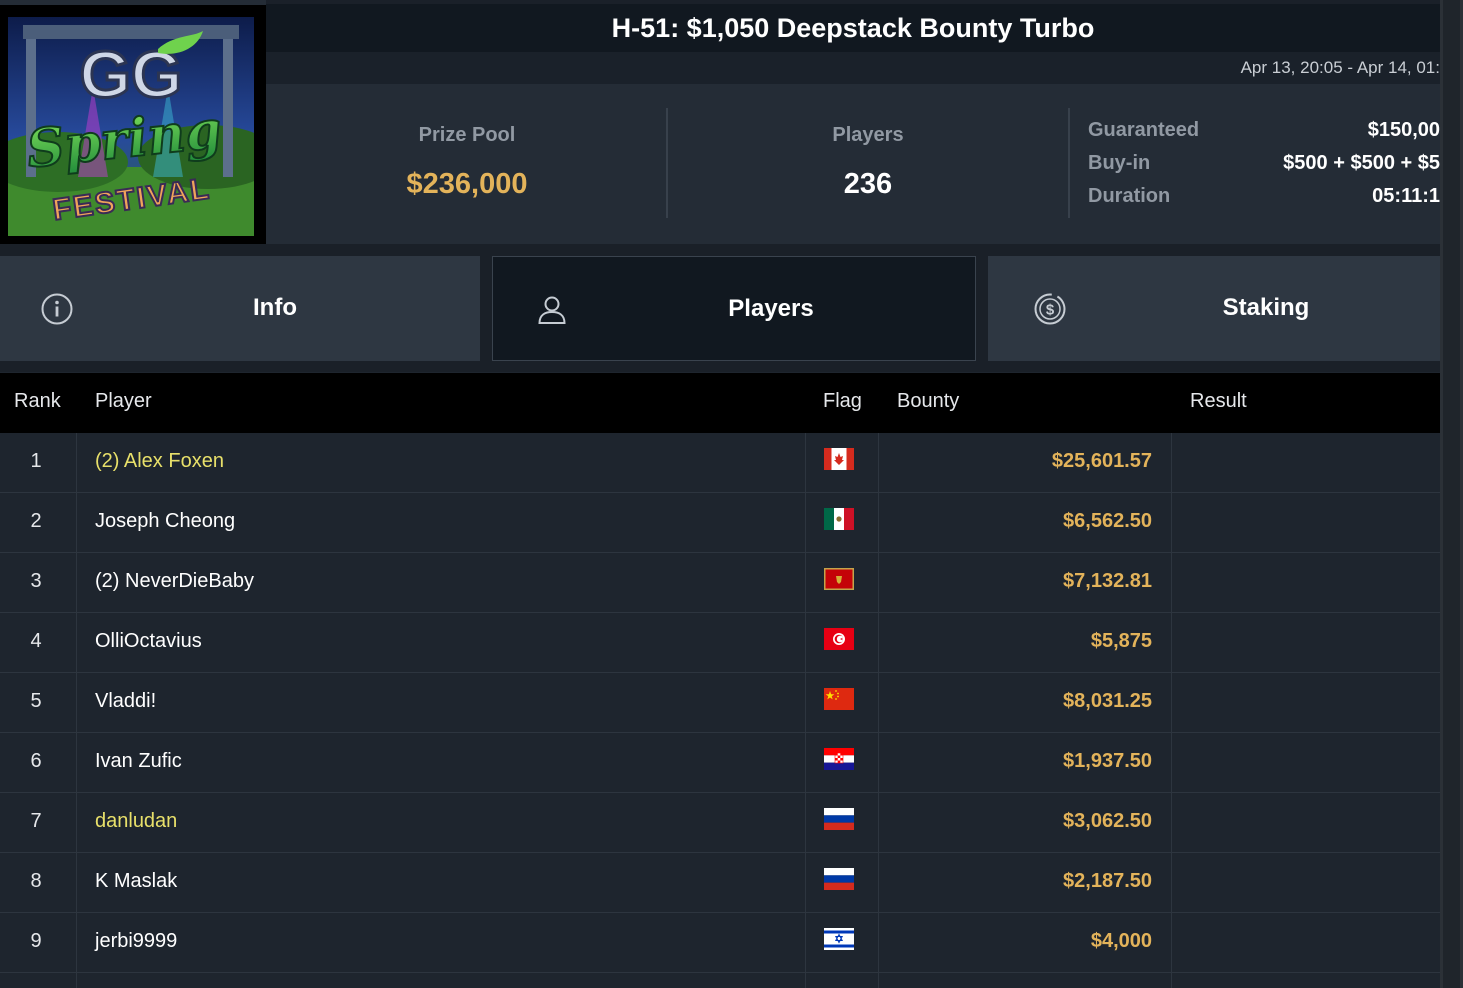 The width and height of the screenshot is (1463, 988). Describe the element at coordinates (839, 459) in the screenshot. I see `canada-flag-icon` at that location.